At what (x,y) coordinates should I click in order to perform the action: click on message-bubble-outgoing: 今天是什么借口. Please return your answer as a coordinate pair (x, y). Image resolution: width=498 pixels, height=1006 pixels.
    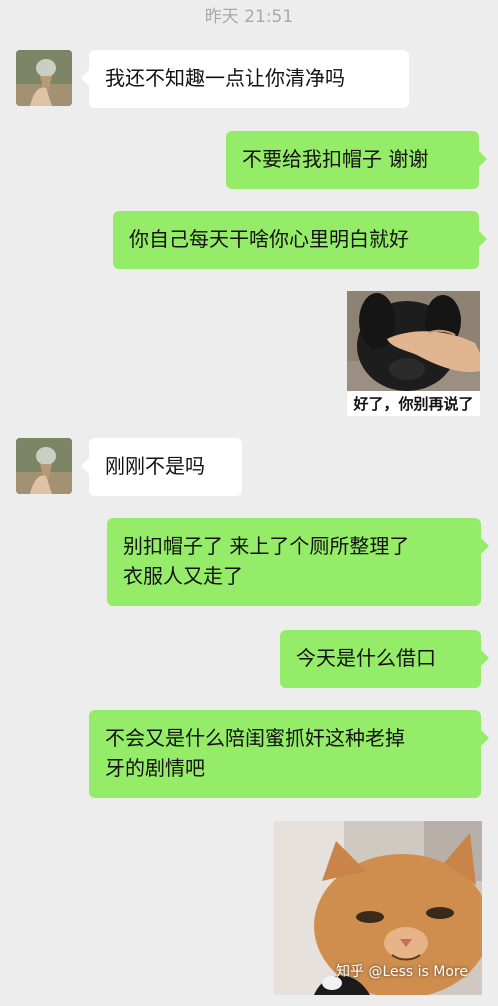
    Looking at the image, I should click on (384, 659).